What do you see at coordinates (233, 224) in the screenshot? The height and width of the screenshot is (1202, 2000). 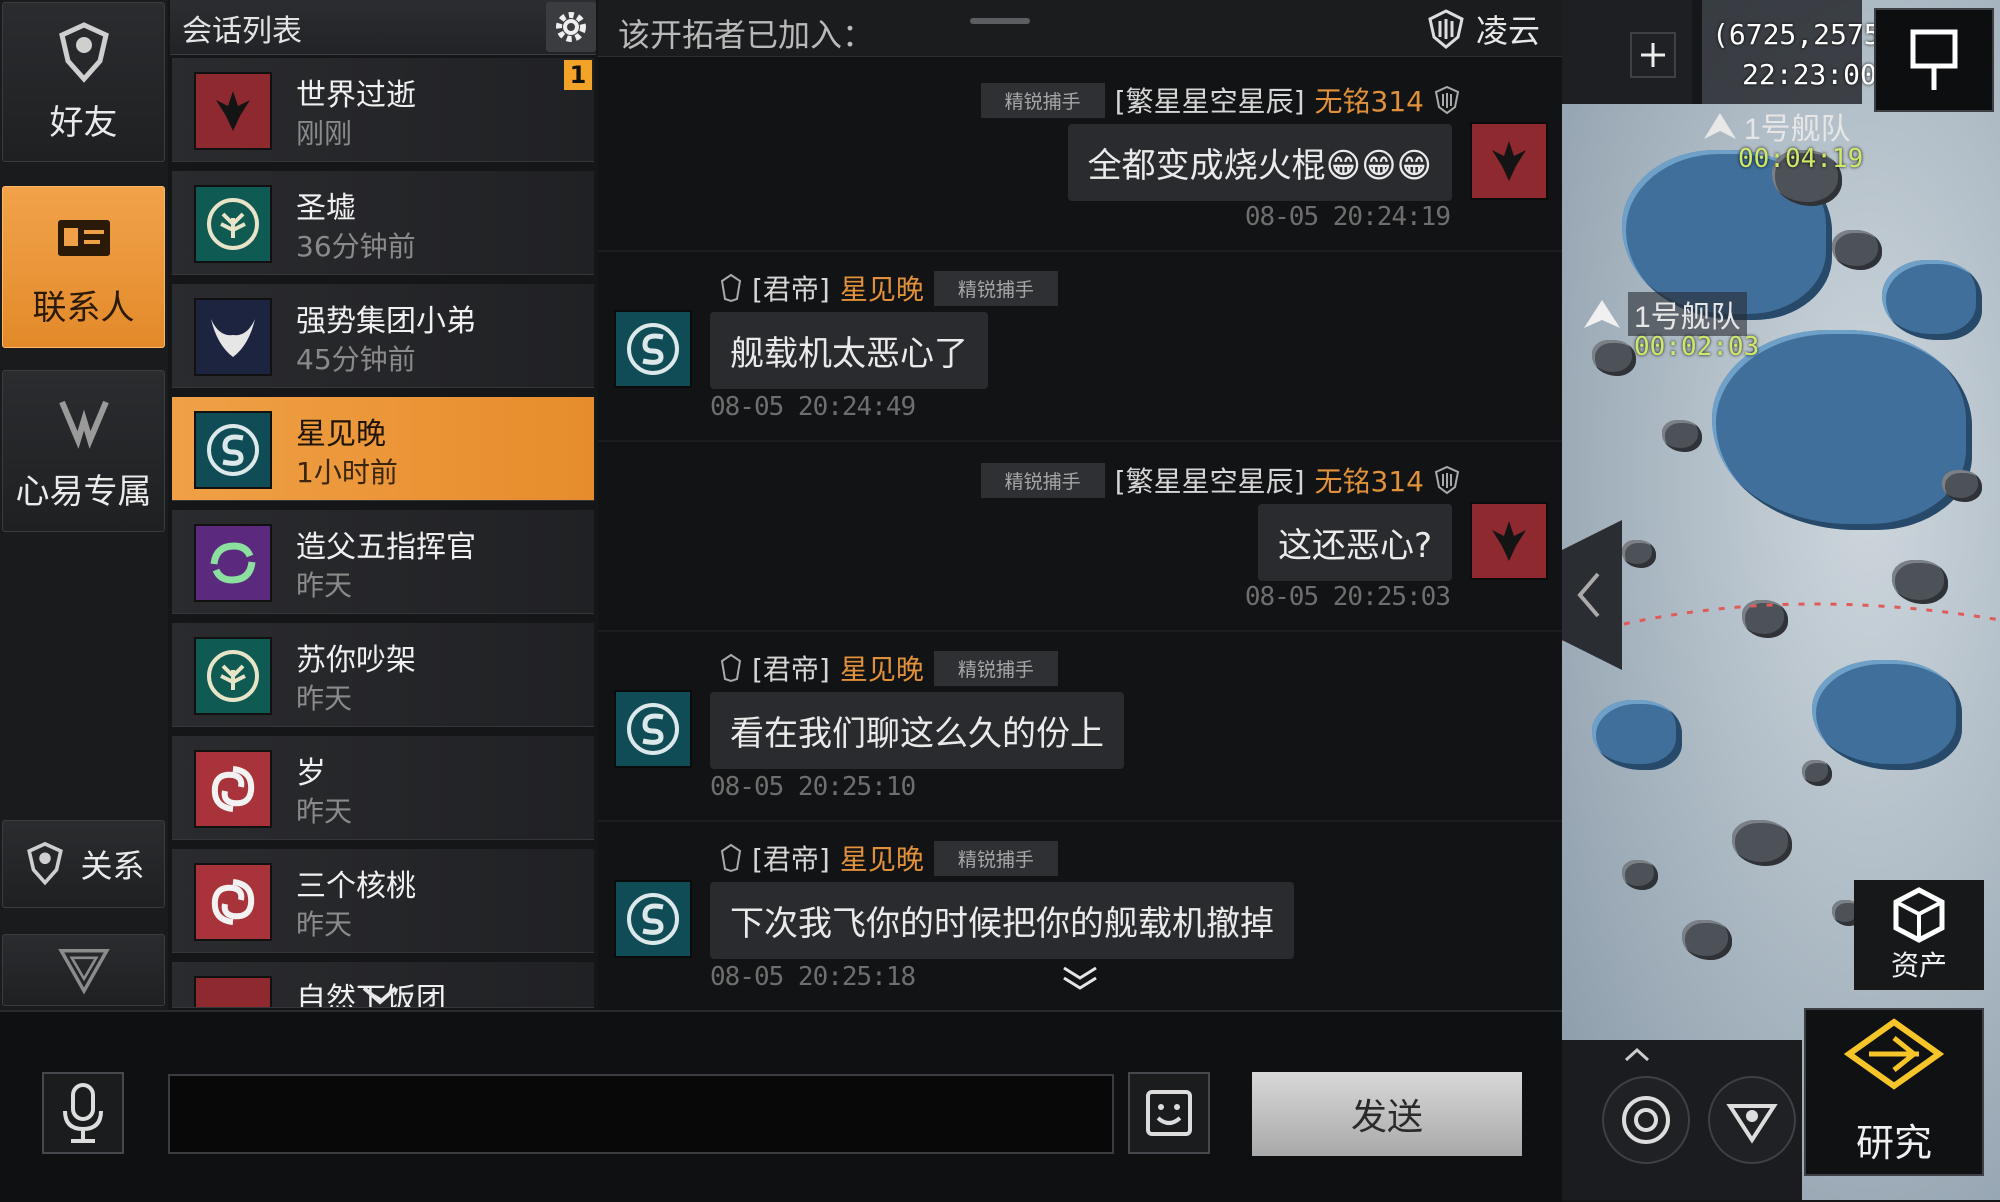 I see `tree-emblem-icon` at bounding box center [233, 224].